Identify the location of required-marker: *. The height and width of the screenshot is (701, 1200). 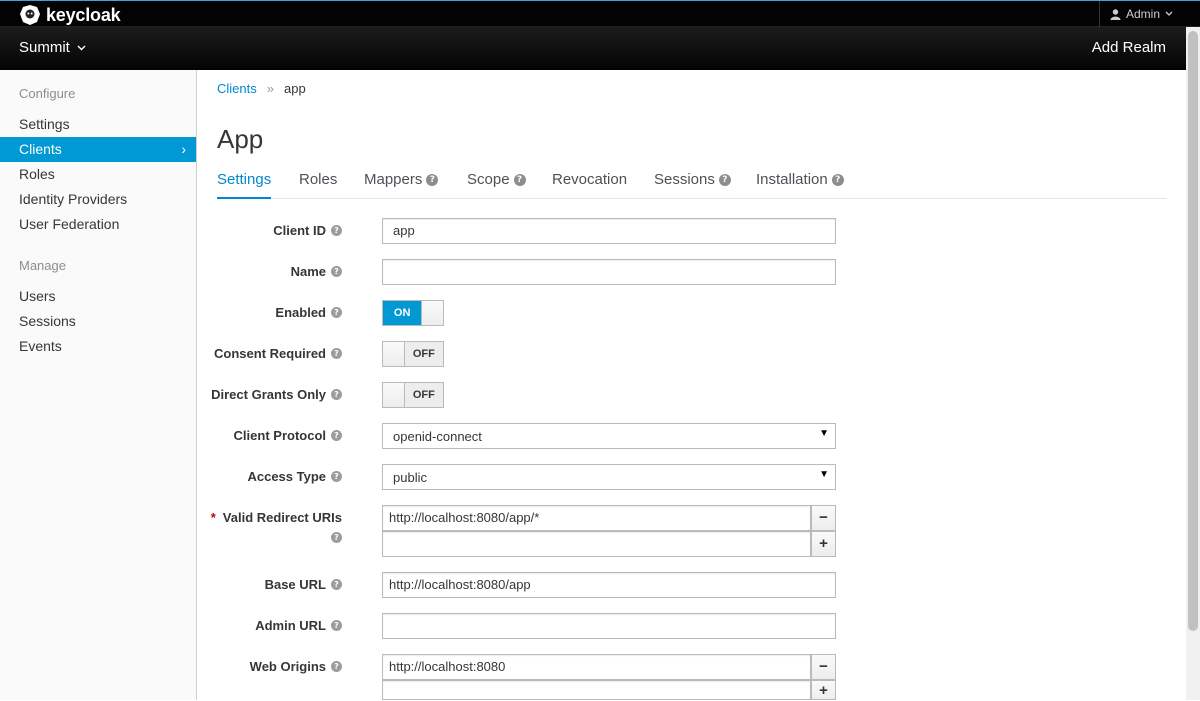
(213, 517).